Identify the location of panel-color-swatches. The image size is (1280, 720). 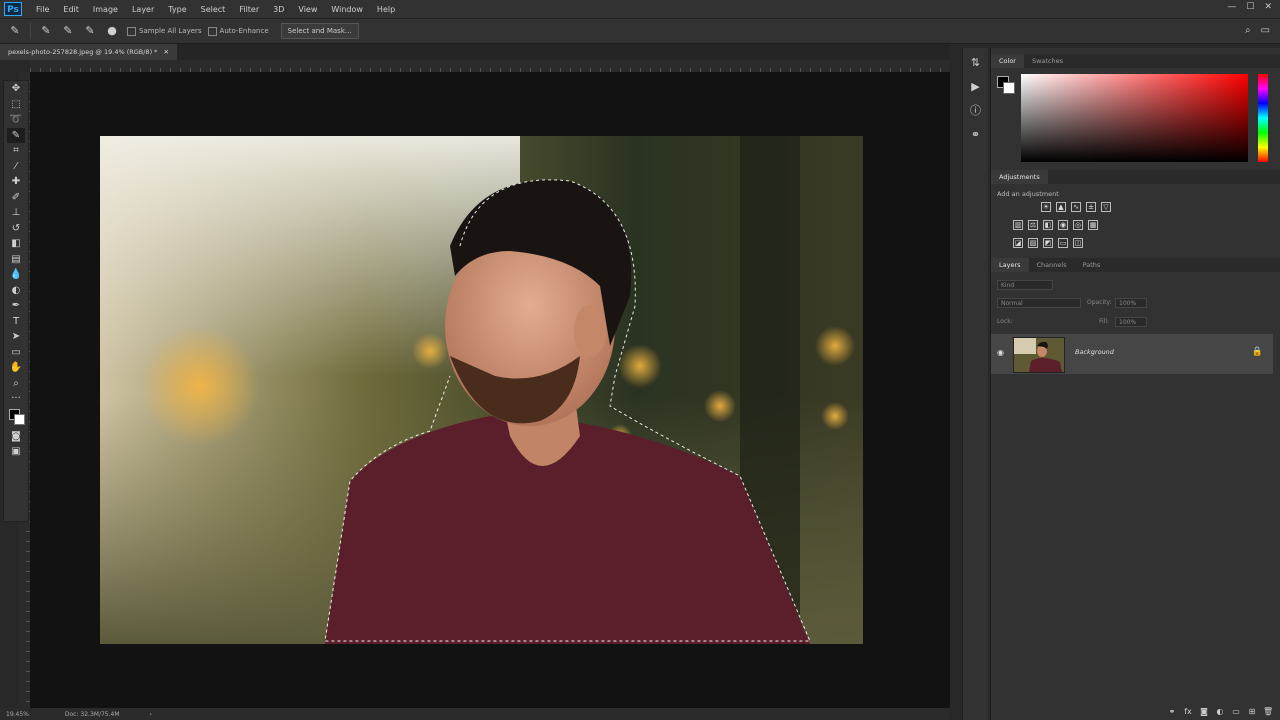
(1007, 86).